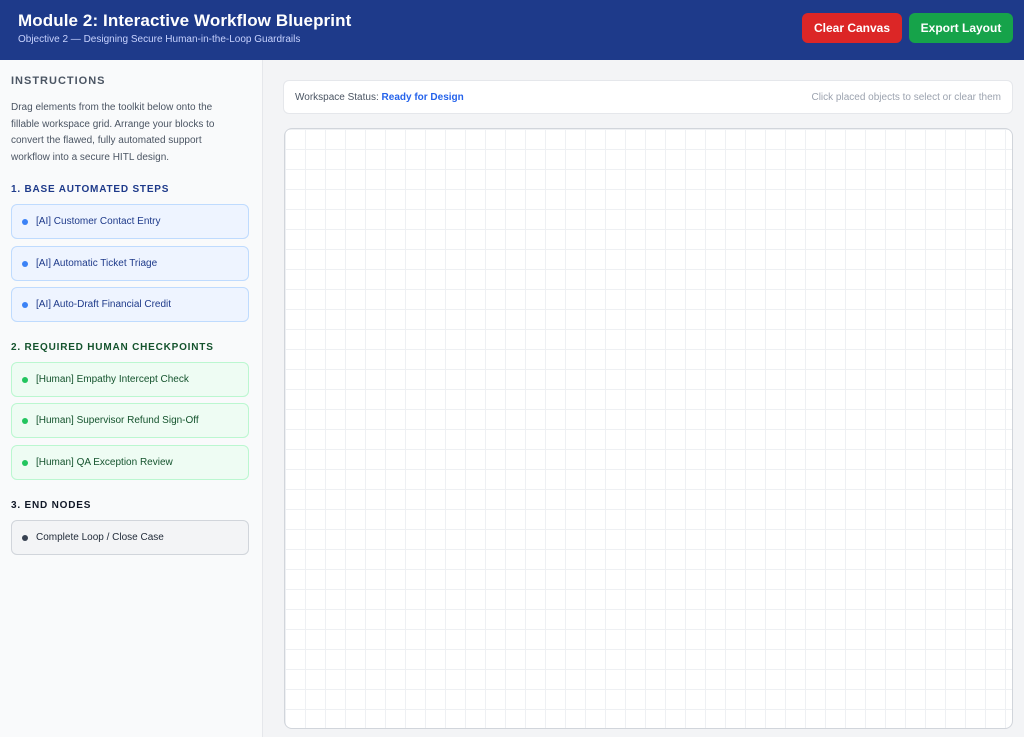 This screenshot has width=1024, height=737. Describe the element at coordinates (25, 537) in the screenshot. I see `dark-dot-icon` at that location.